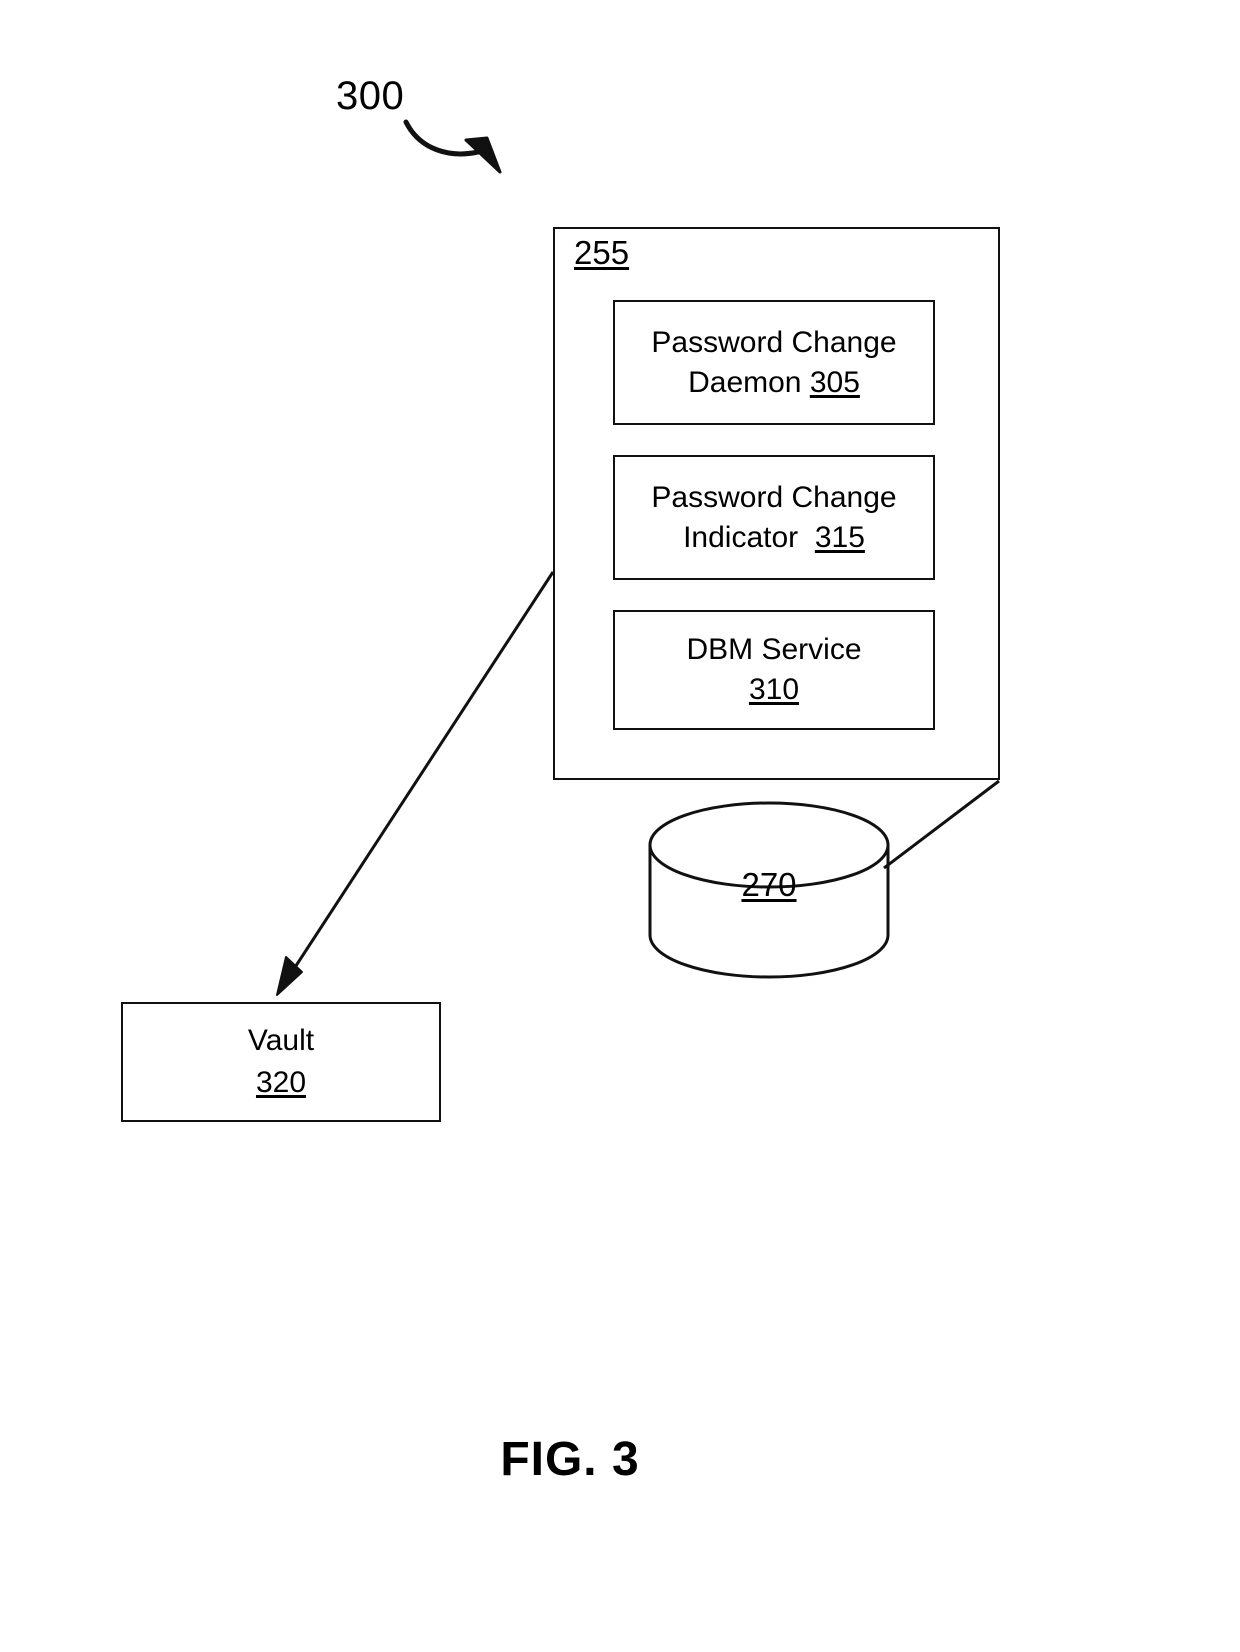  I want to click on component-dbm-line1: DBM Service, so click(774, 649).